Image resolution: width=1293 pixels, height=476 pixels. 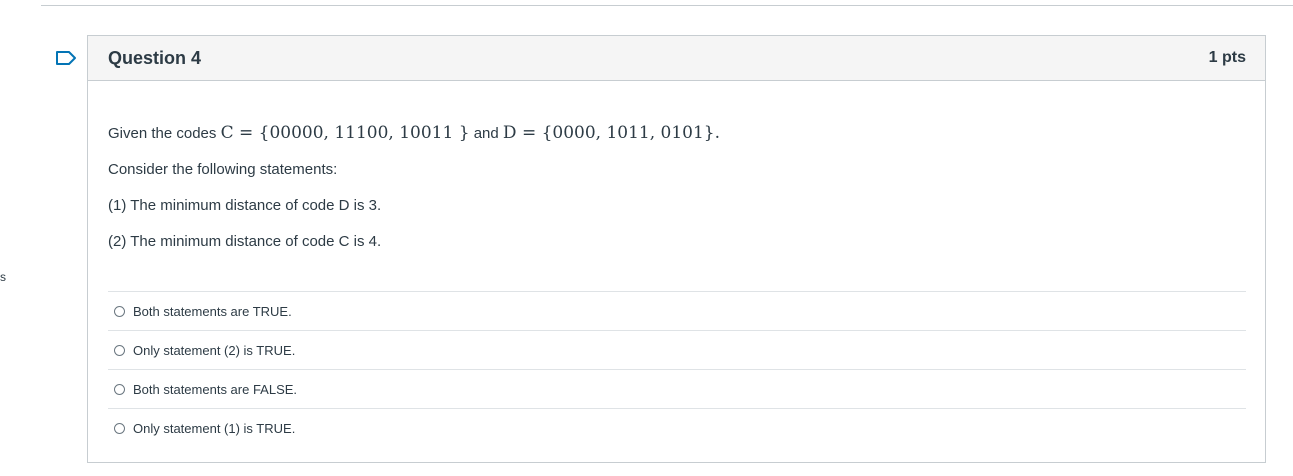 I want to click on answer-option: Both statements are TRUE., so click(x=677, y=310).